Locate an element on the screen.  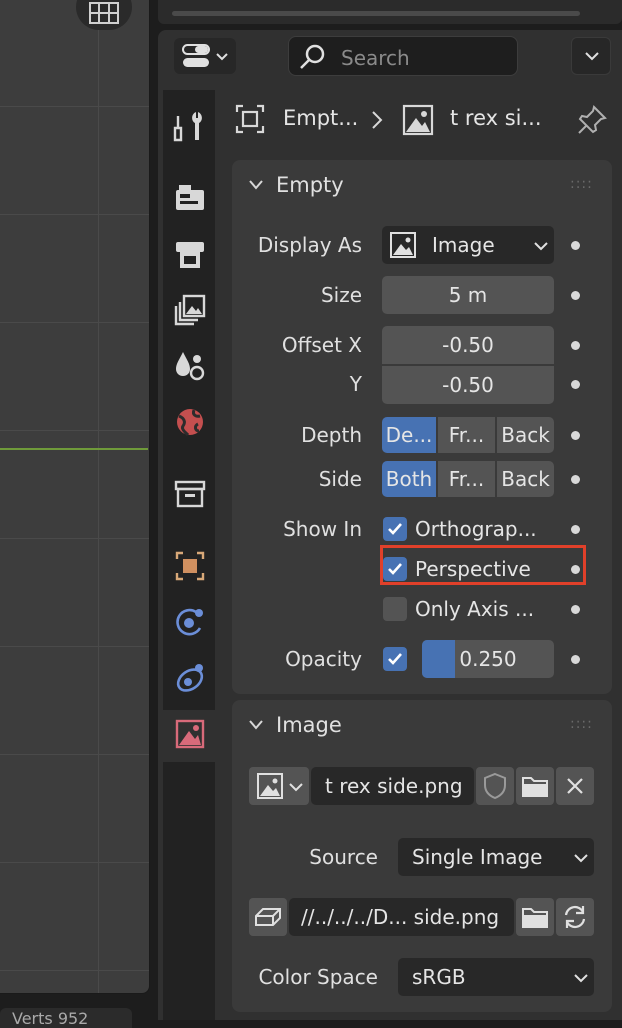
unlink-image-button is located at coordinates (575, 786).